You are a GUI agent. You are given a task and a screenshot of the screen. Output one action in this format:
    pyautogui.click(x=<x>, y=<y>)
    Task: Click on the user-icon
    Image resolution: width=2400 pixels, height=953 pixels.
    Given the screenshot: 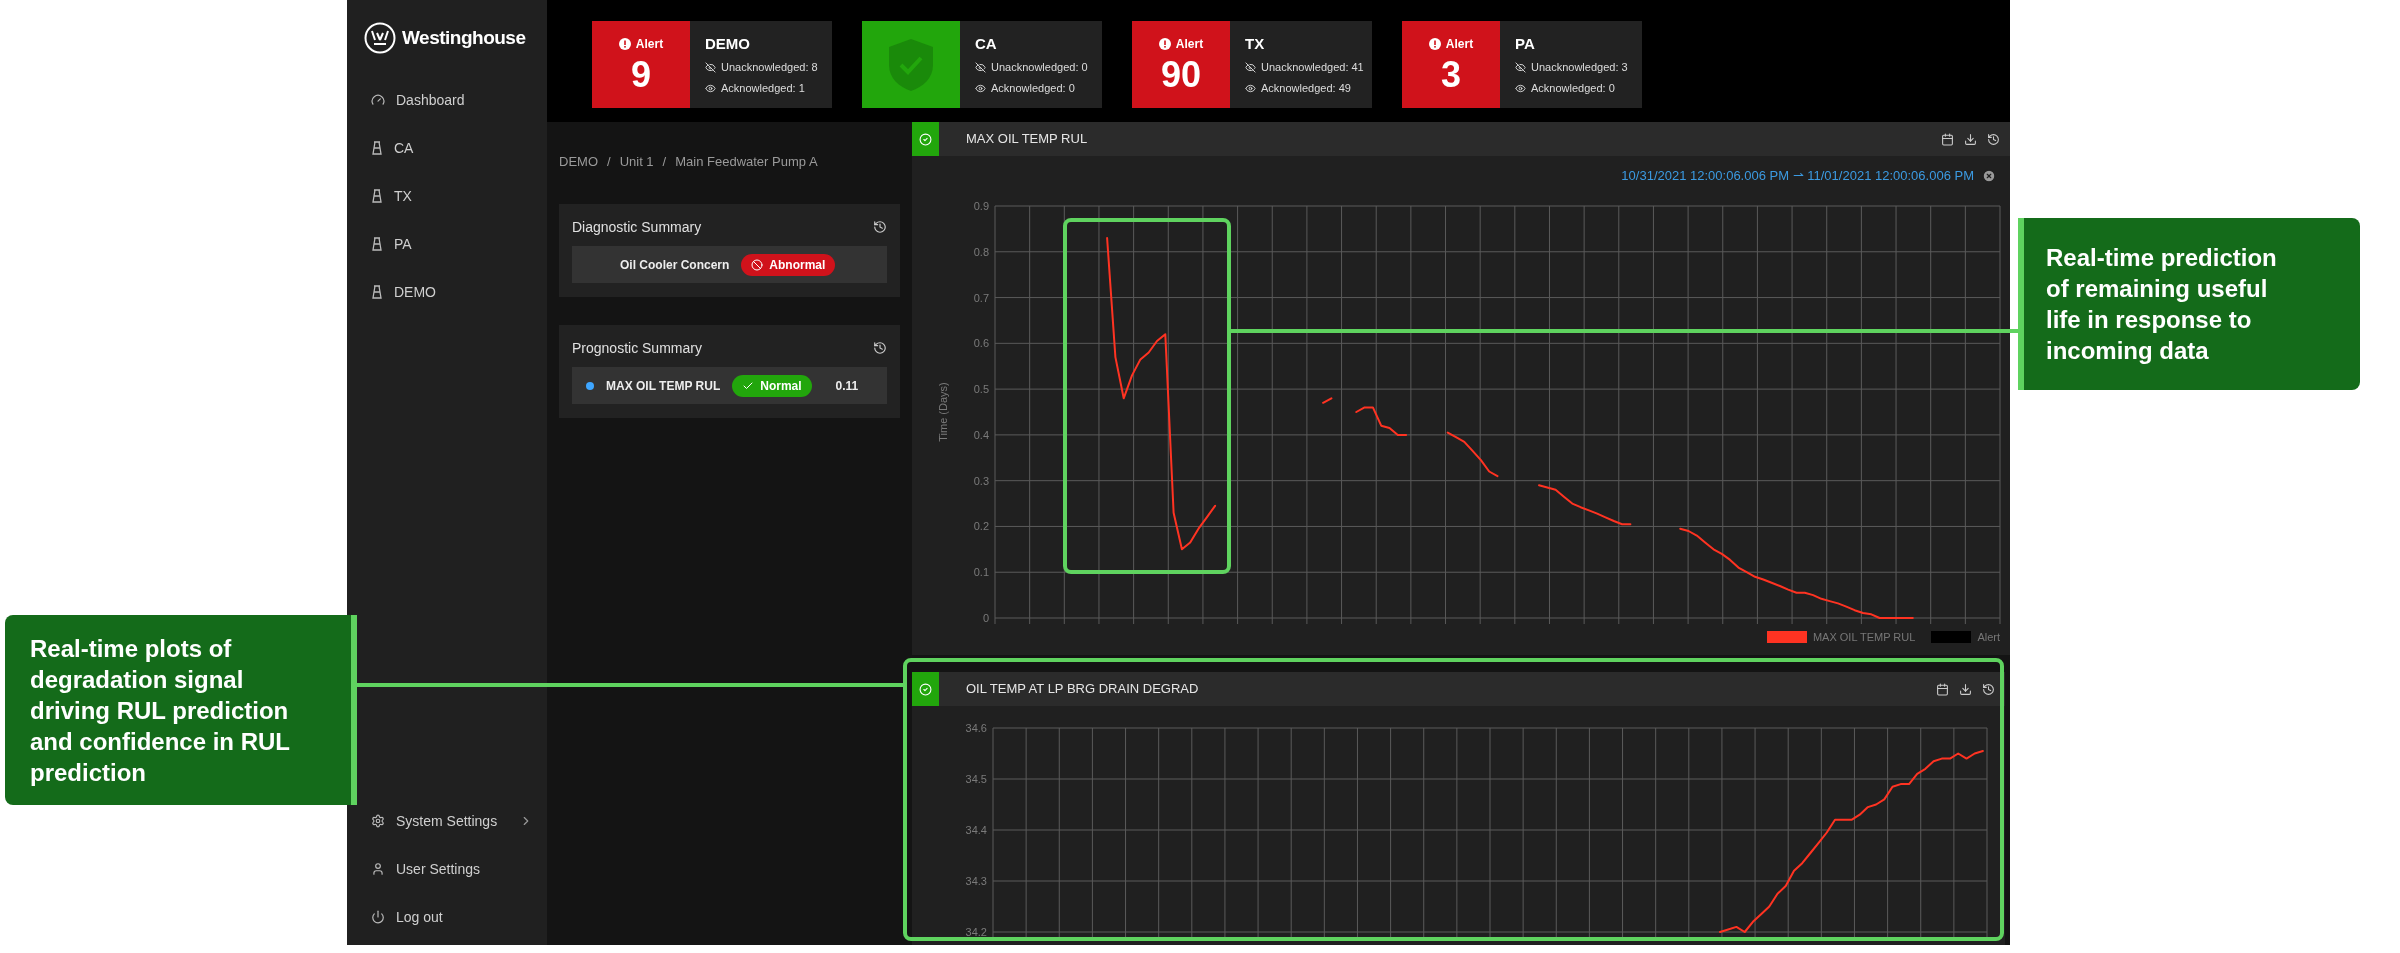 What is the action you would take?
    pyautogui.click(x=378, y=869)
    